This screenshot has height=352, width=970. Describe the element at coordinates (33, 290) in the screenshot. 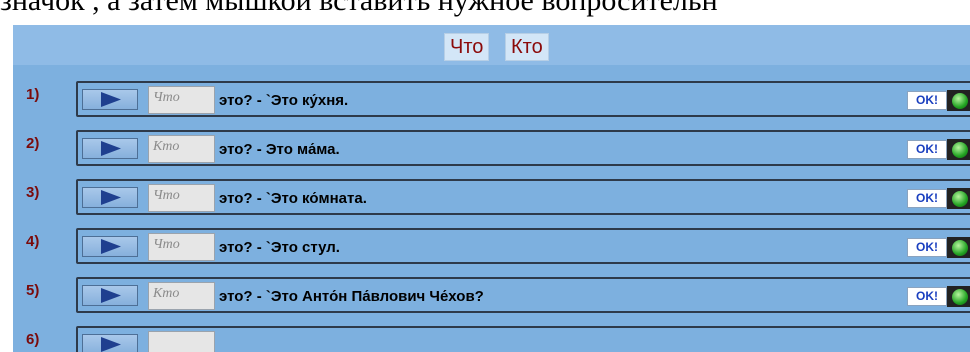

I see `row-number: 5)` at that location.